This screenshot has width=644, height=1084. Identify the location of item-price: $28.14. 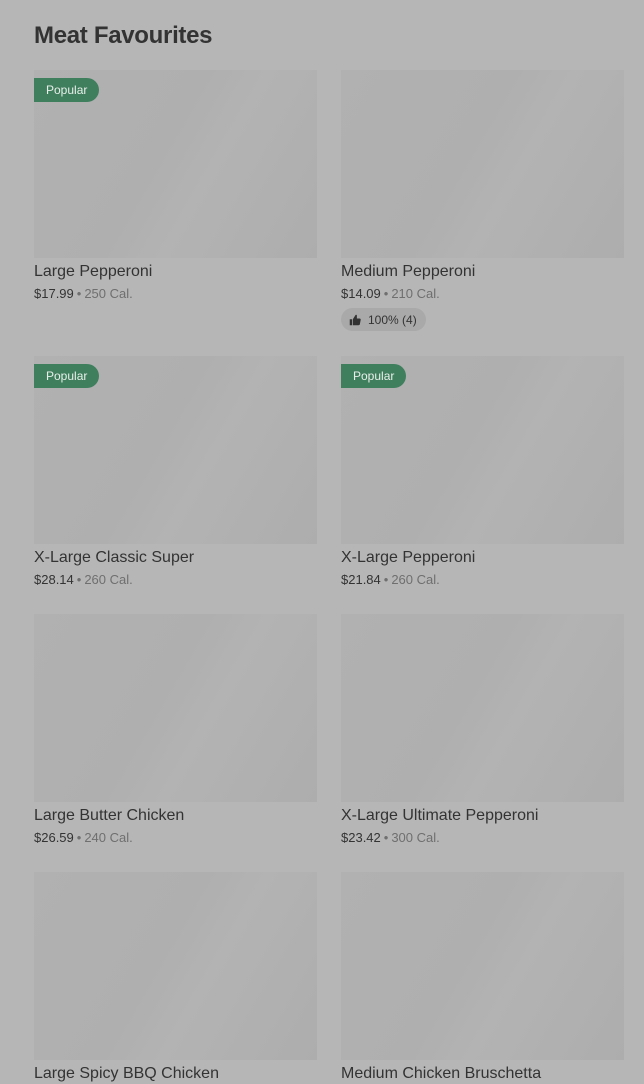
(54, 579).